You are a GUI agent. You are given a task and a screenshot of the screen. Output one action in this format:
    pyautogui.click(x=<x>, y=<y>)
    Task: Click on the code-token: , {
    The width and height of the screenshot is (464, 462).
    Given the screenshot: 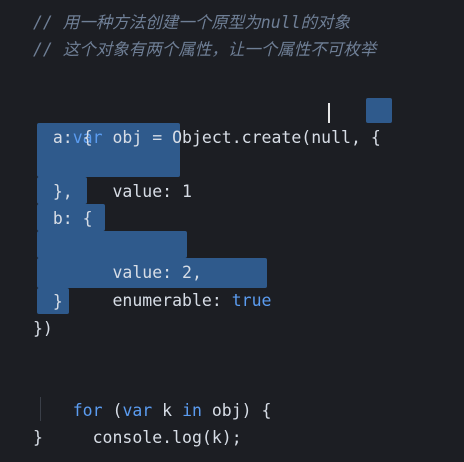 What is the action you would take?
    pyautogui.click(x=365, y=137)
    